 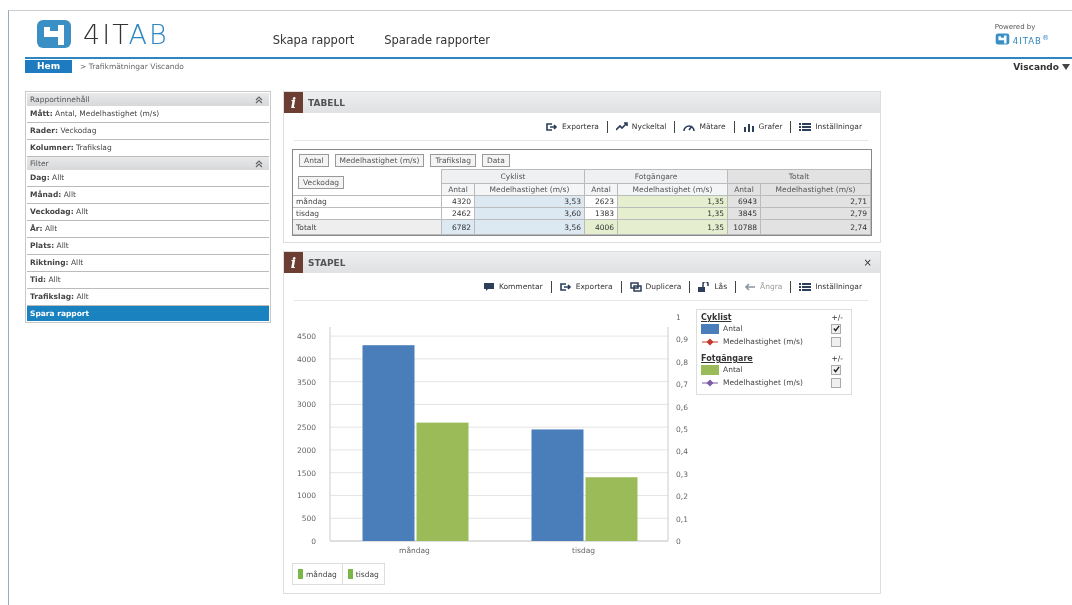 What do you see at coordinates (748, 126) in the screenshot?
I see `bars-icon` at bounding box center [748, 126].